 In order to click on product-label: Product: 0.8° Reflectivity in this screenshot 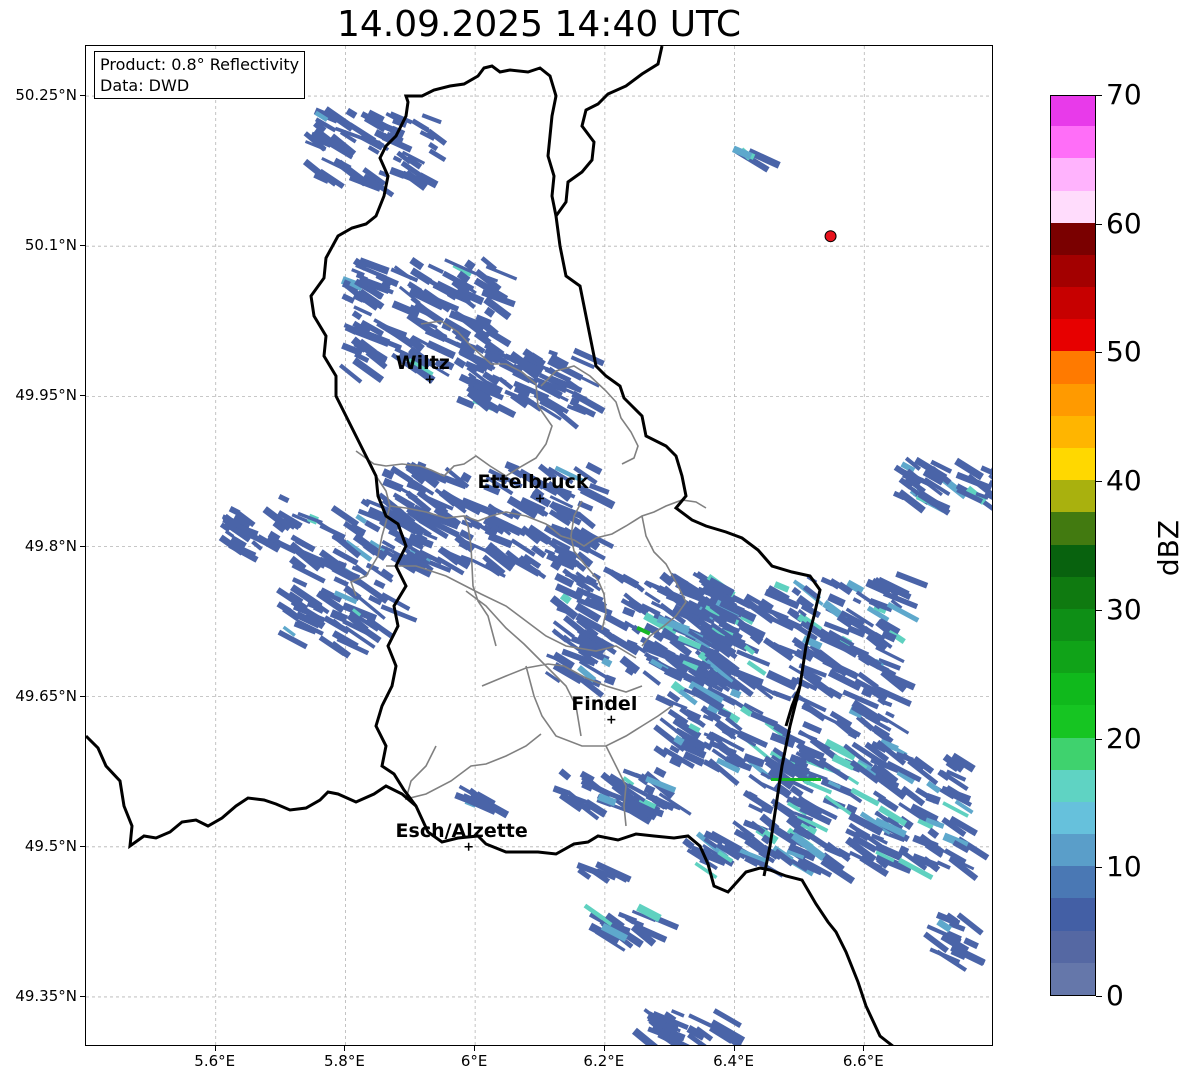, I will do `click(200, 64)`.